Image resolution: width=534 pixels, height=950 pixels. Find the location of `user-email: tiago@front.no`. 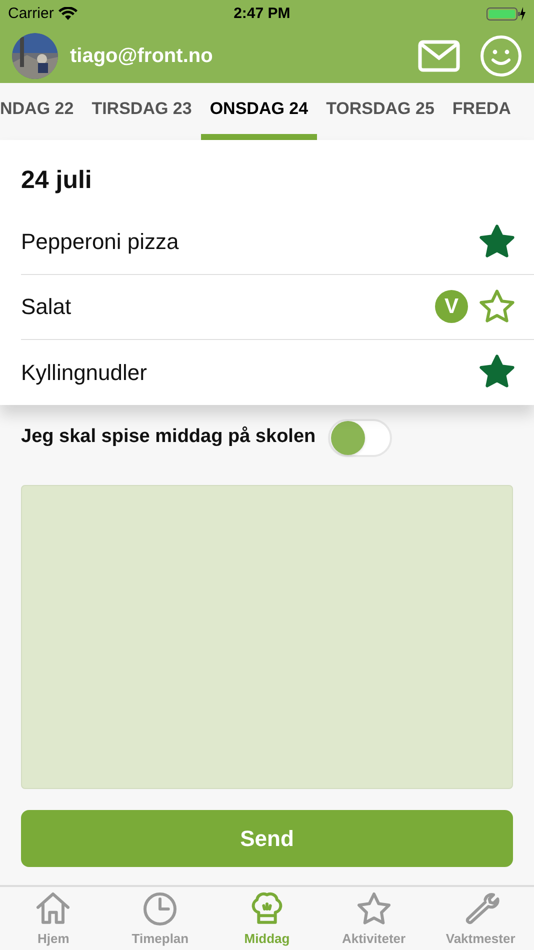

user-email: tiago@front.no is located at coordinates (142, 56).